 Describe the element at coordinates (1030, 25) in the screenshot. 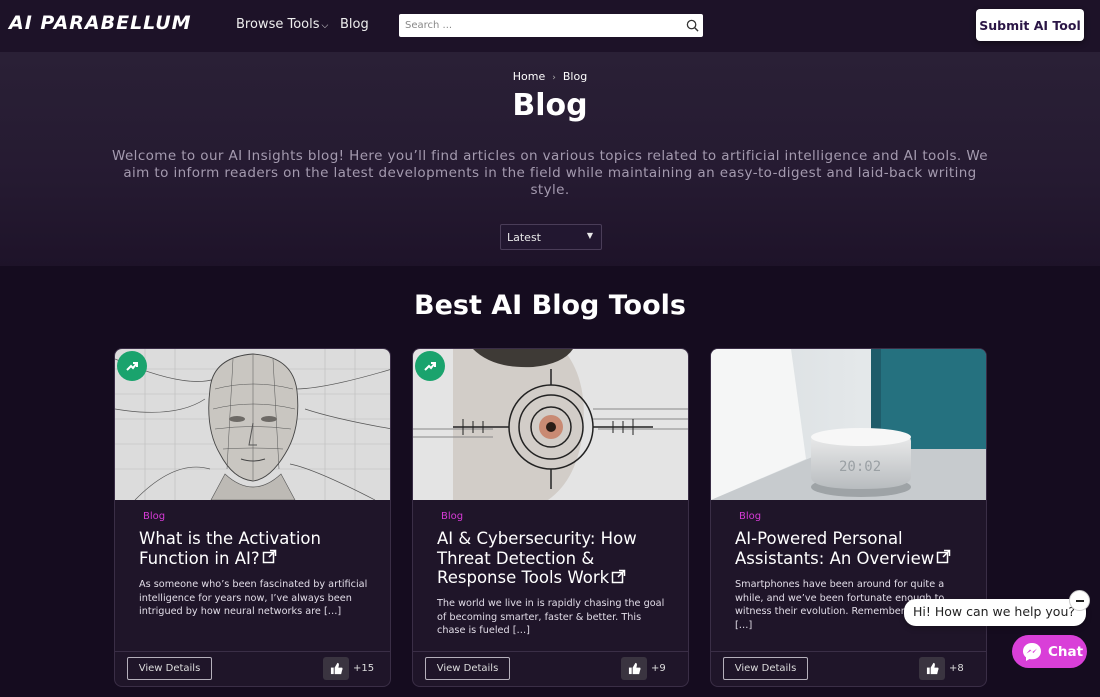

I see `submit-ai-tool-button: Submit AI Tool` at that location.